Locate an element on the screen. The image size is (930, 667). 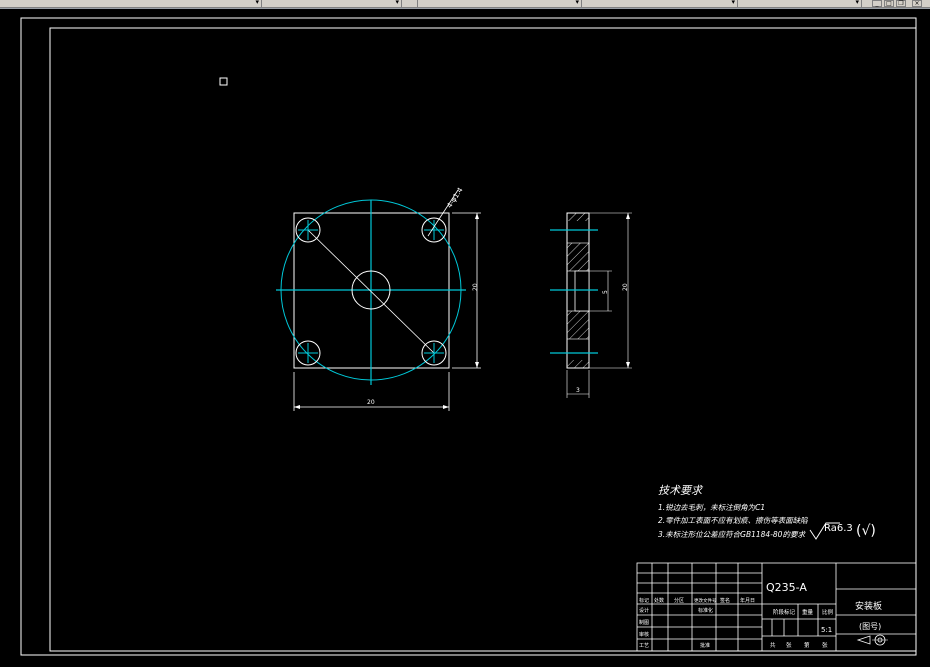
dim-height-label: 20 is located at coordinates (475, 287).